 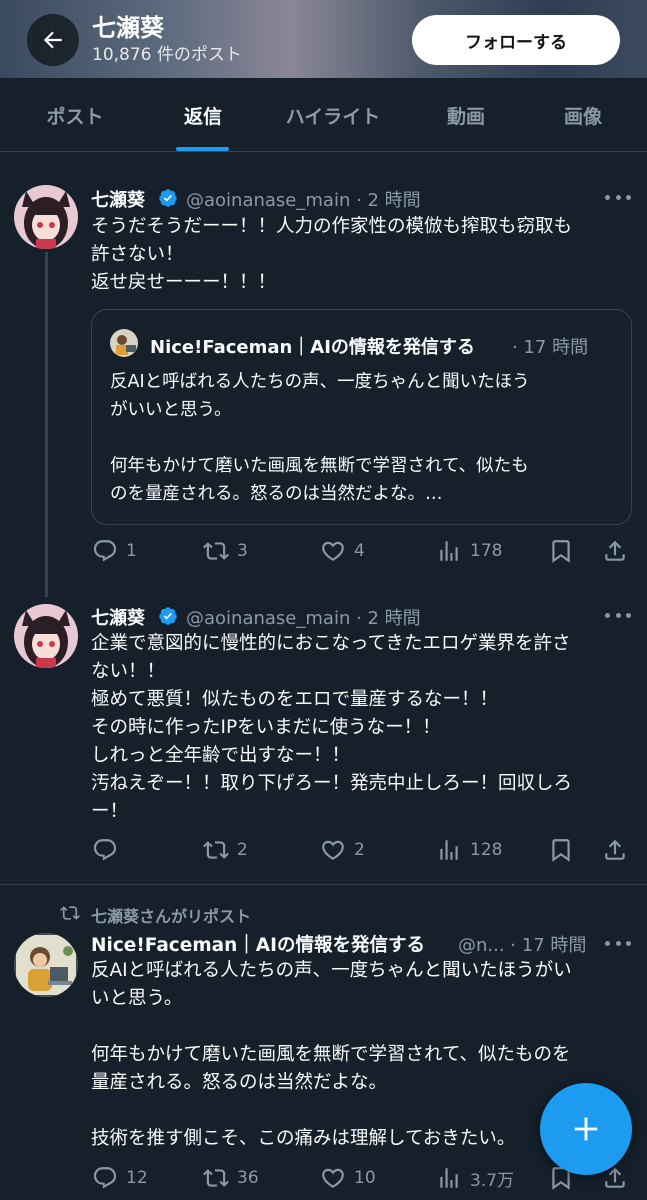 I want to click on tab-highlights: ハイライト, so click(x=333, y=115).